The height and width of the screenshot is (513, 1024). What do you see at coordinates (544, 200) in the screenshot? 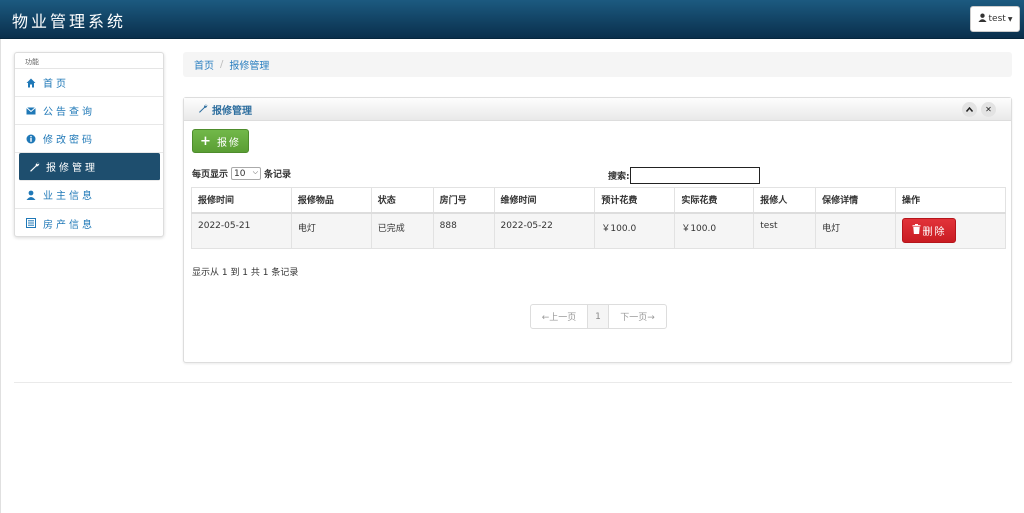
I see `column-header: 维修时间` at bounding box center [544, 200].